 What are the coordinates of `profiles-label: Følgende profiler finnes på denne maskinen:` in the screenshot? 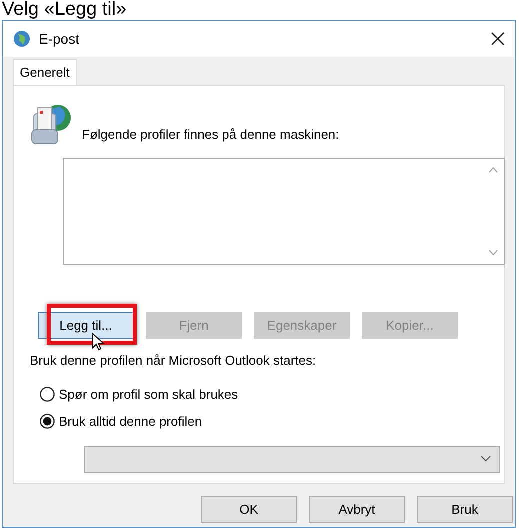 It's located at (211, 135).